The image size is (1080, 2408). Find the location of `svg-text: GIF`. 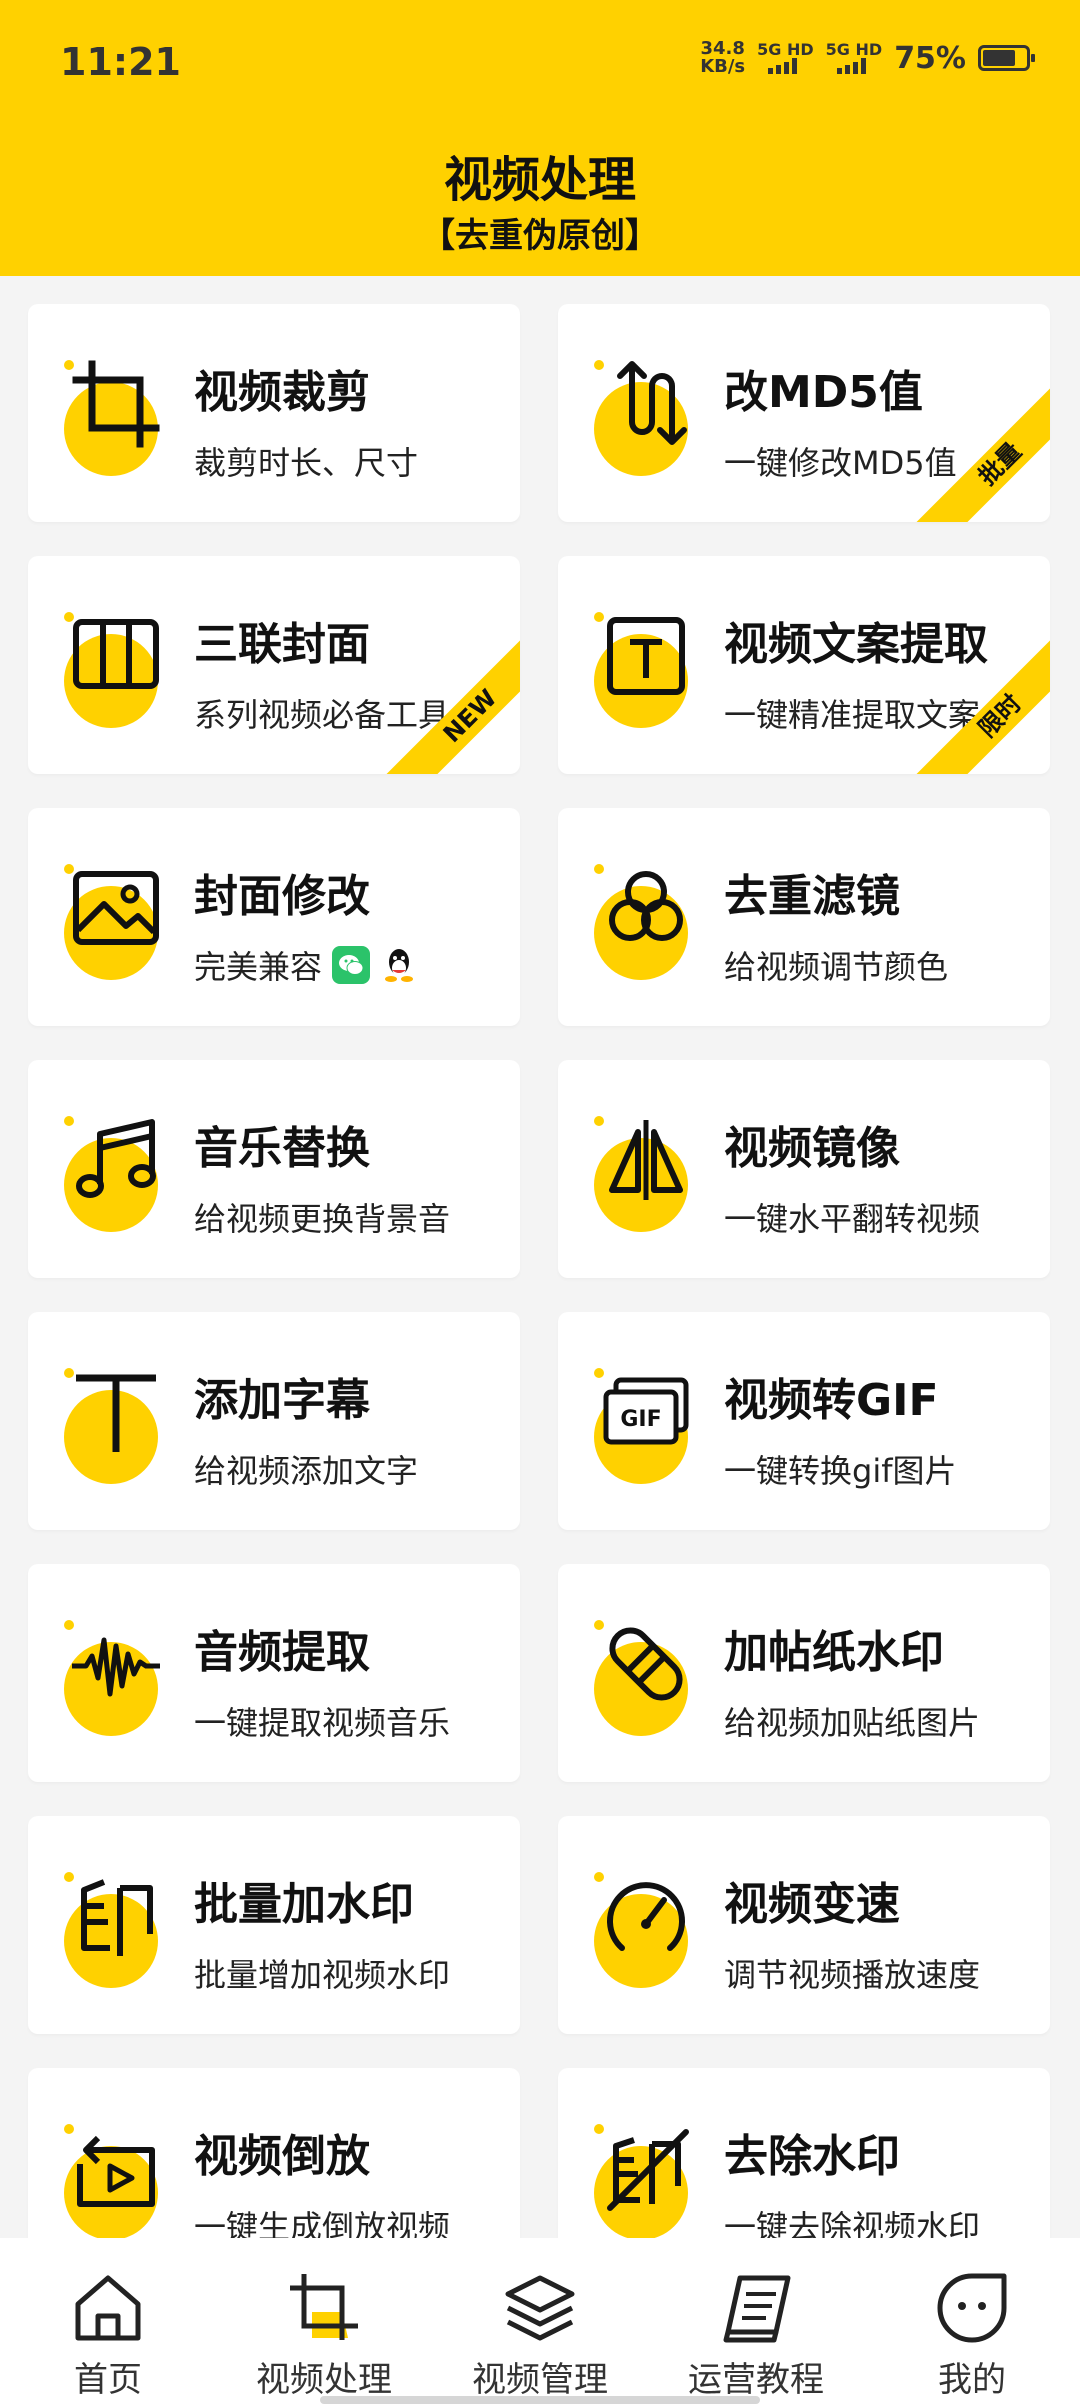

svg-text: GIF is located at coordinates (640, 1419).